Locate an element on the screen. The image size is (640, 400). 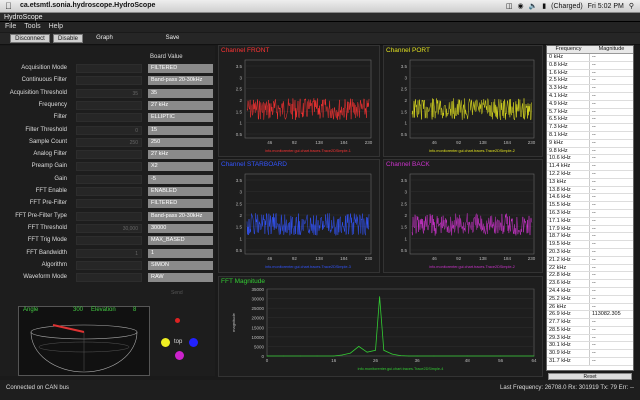
table-row: 31.7 kHz -- is located at coordinates (590, 362).